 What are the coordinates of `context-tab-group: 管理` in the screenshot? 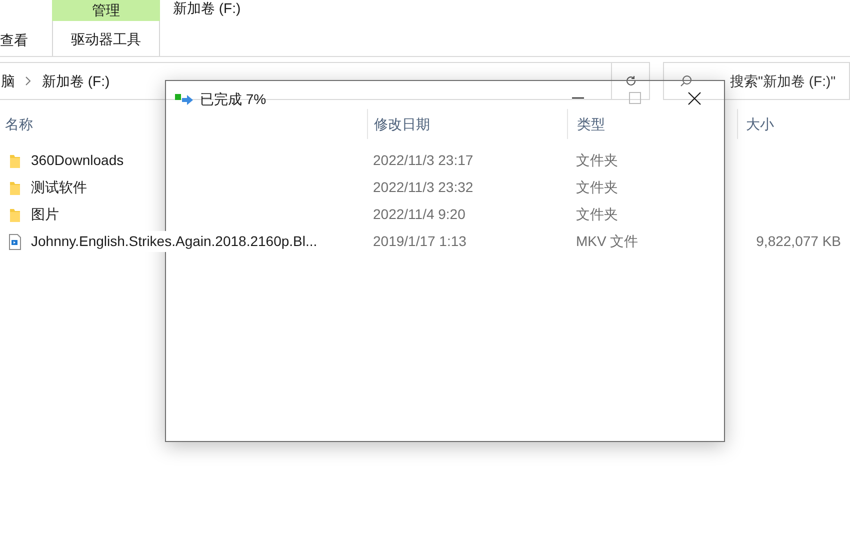 It's located at (106, 10).